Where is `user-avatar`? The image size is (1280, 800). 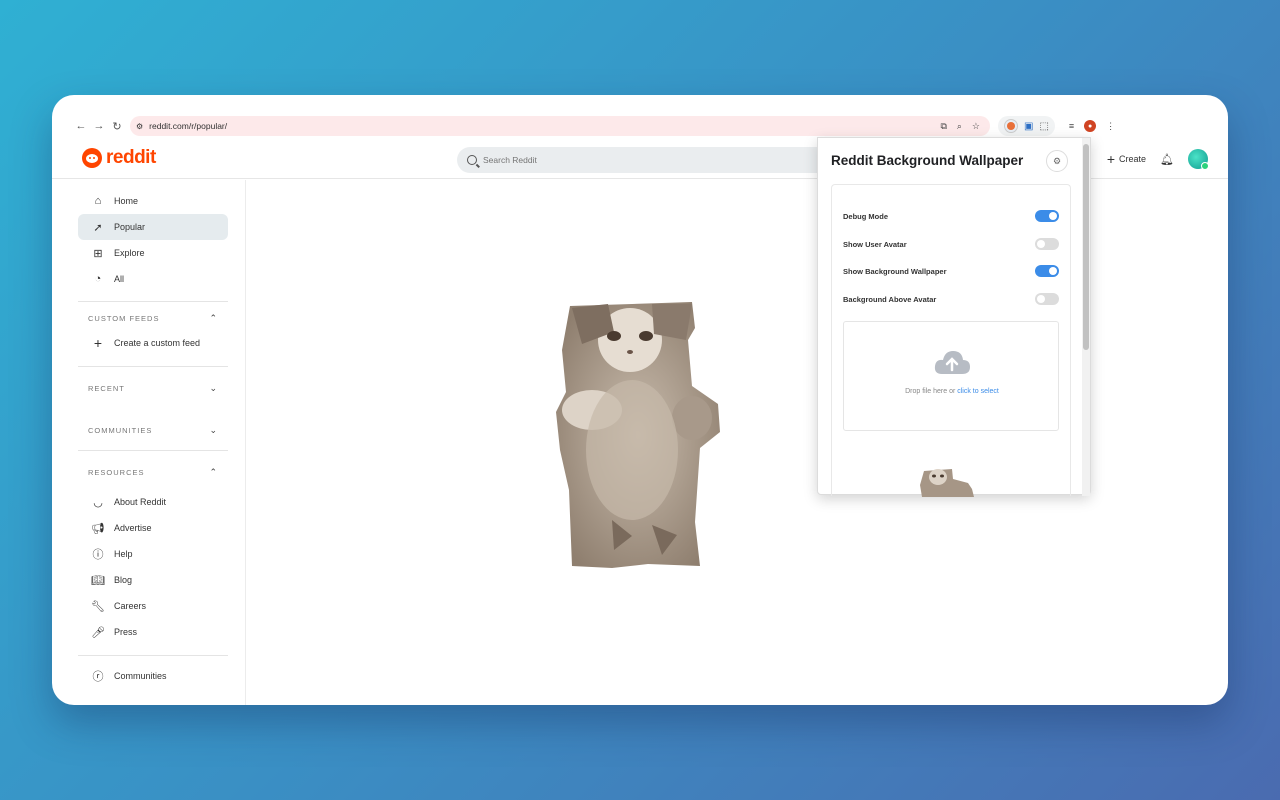
user-avatar is located at coordinates (1198, 159).